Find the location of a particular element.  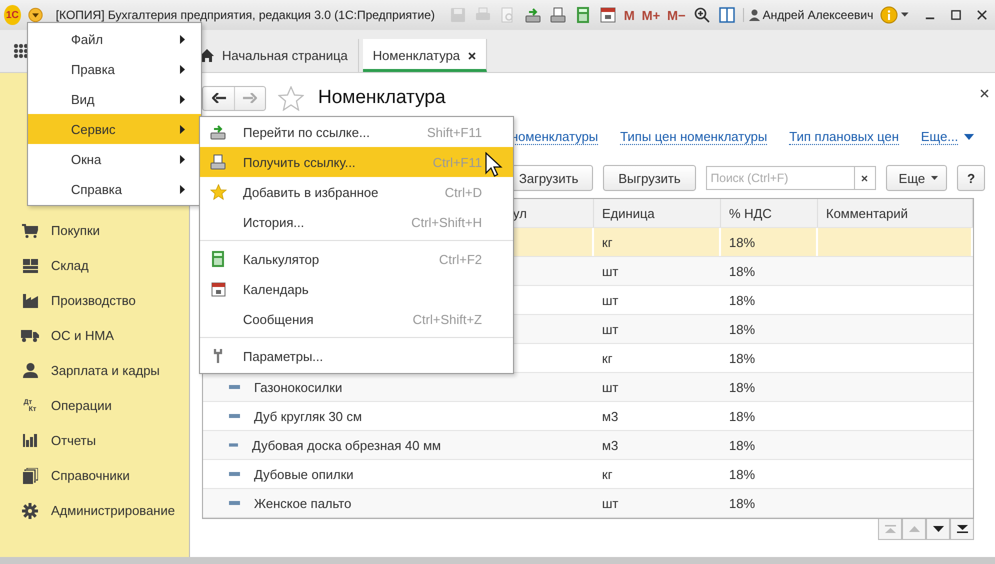

user-name: Андрей Алексеевич is located at coordinates (818, 15).